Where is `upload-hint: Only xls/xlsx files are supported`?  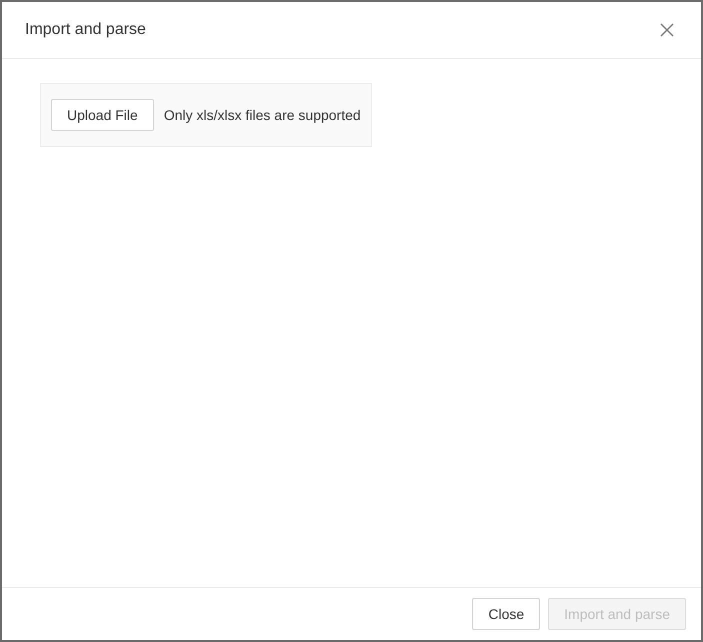
upload-hint: Only xls/xlsx files are supported is located at coordinates (262, 115).